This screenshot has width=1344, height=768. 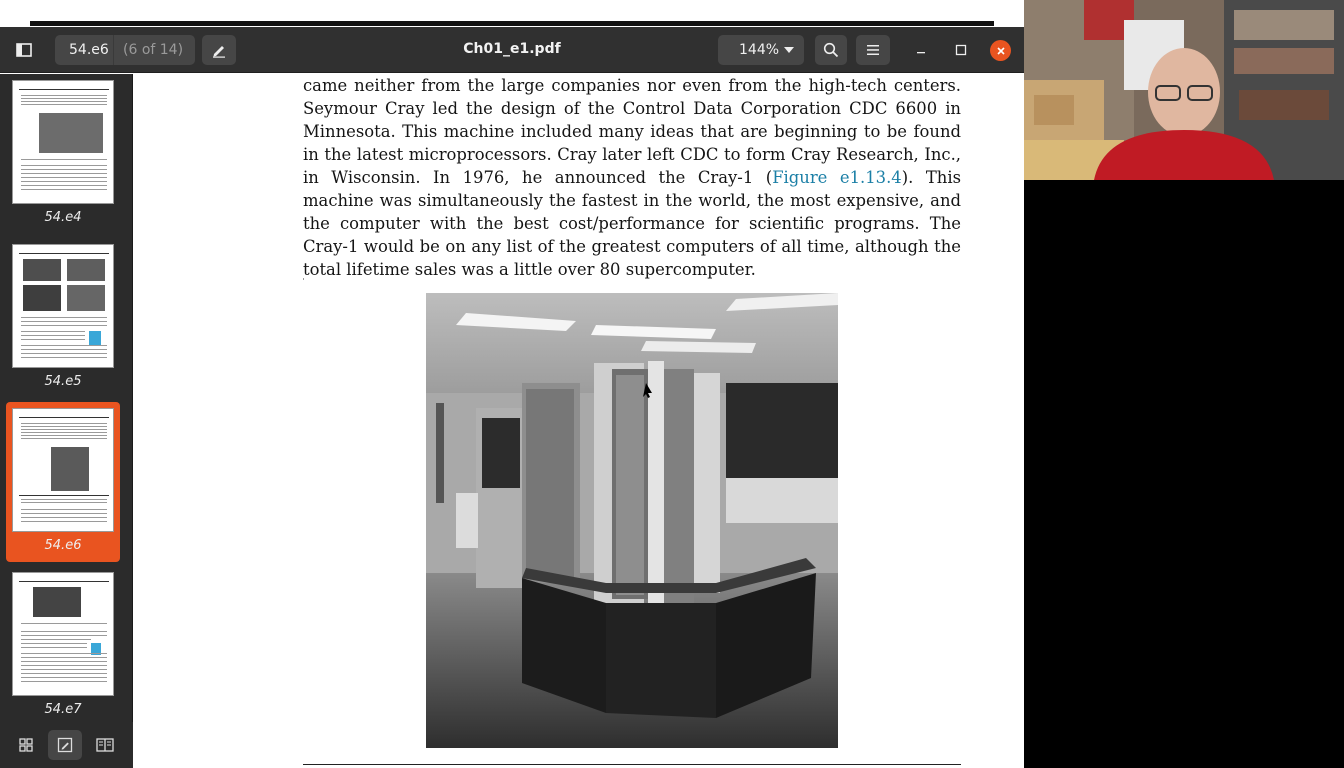 I want to click on search-button, so click(x=831, y=50).